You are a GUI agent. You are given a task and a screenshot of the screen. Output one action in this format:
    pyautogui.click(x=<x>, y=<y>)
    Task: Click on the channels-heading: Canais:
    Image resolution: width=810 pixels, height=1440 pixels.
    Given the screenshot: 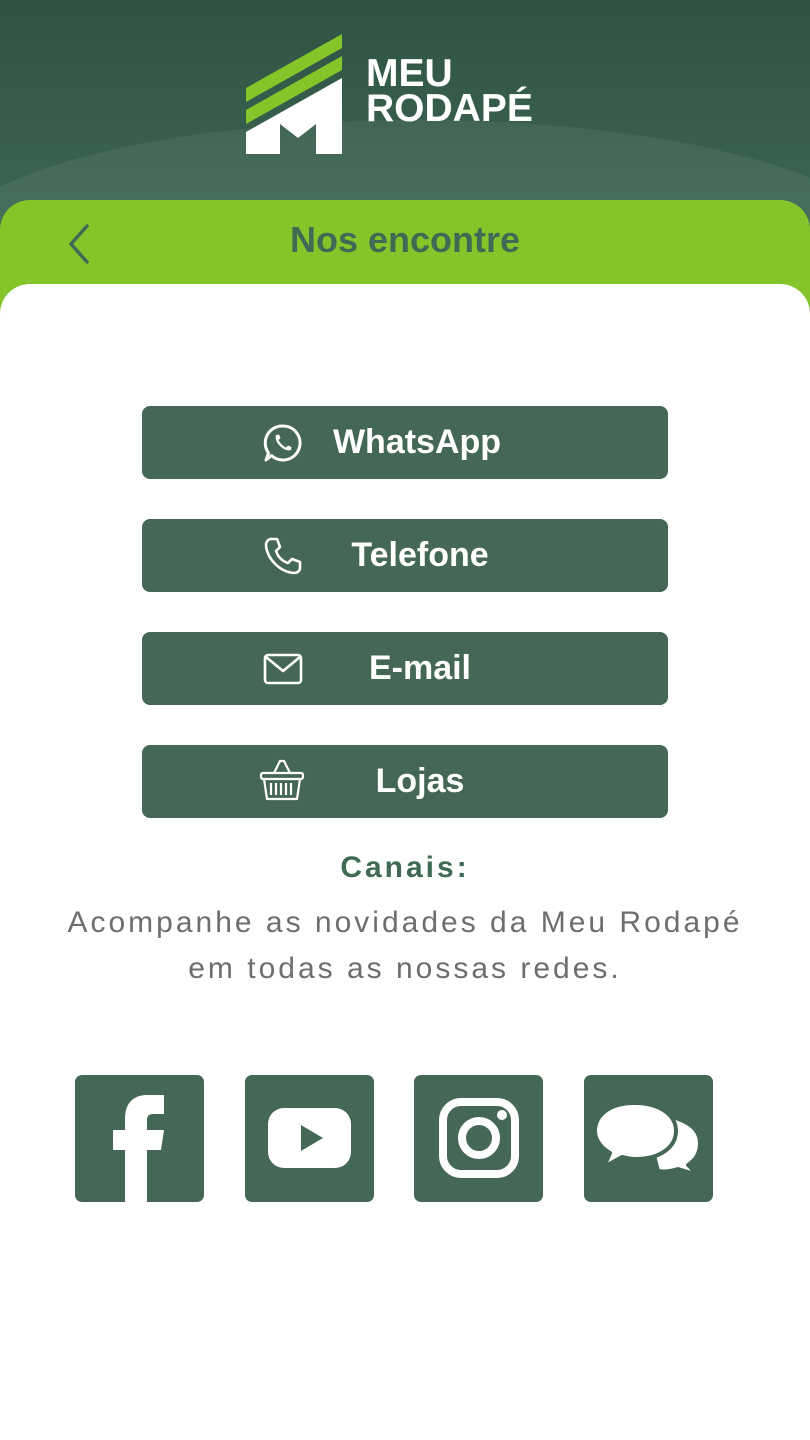 What is the action you would take?
    pyautogui.click(x=405, y=867)
    